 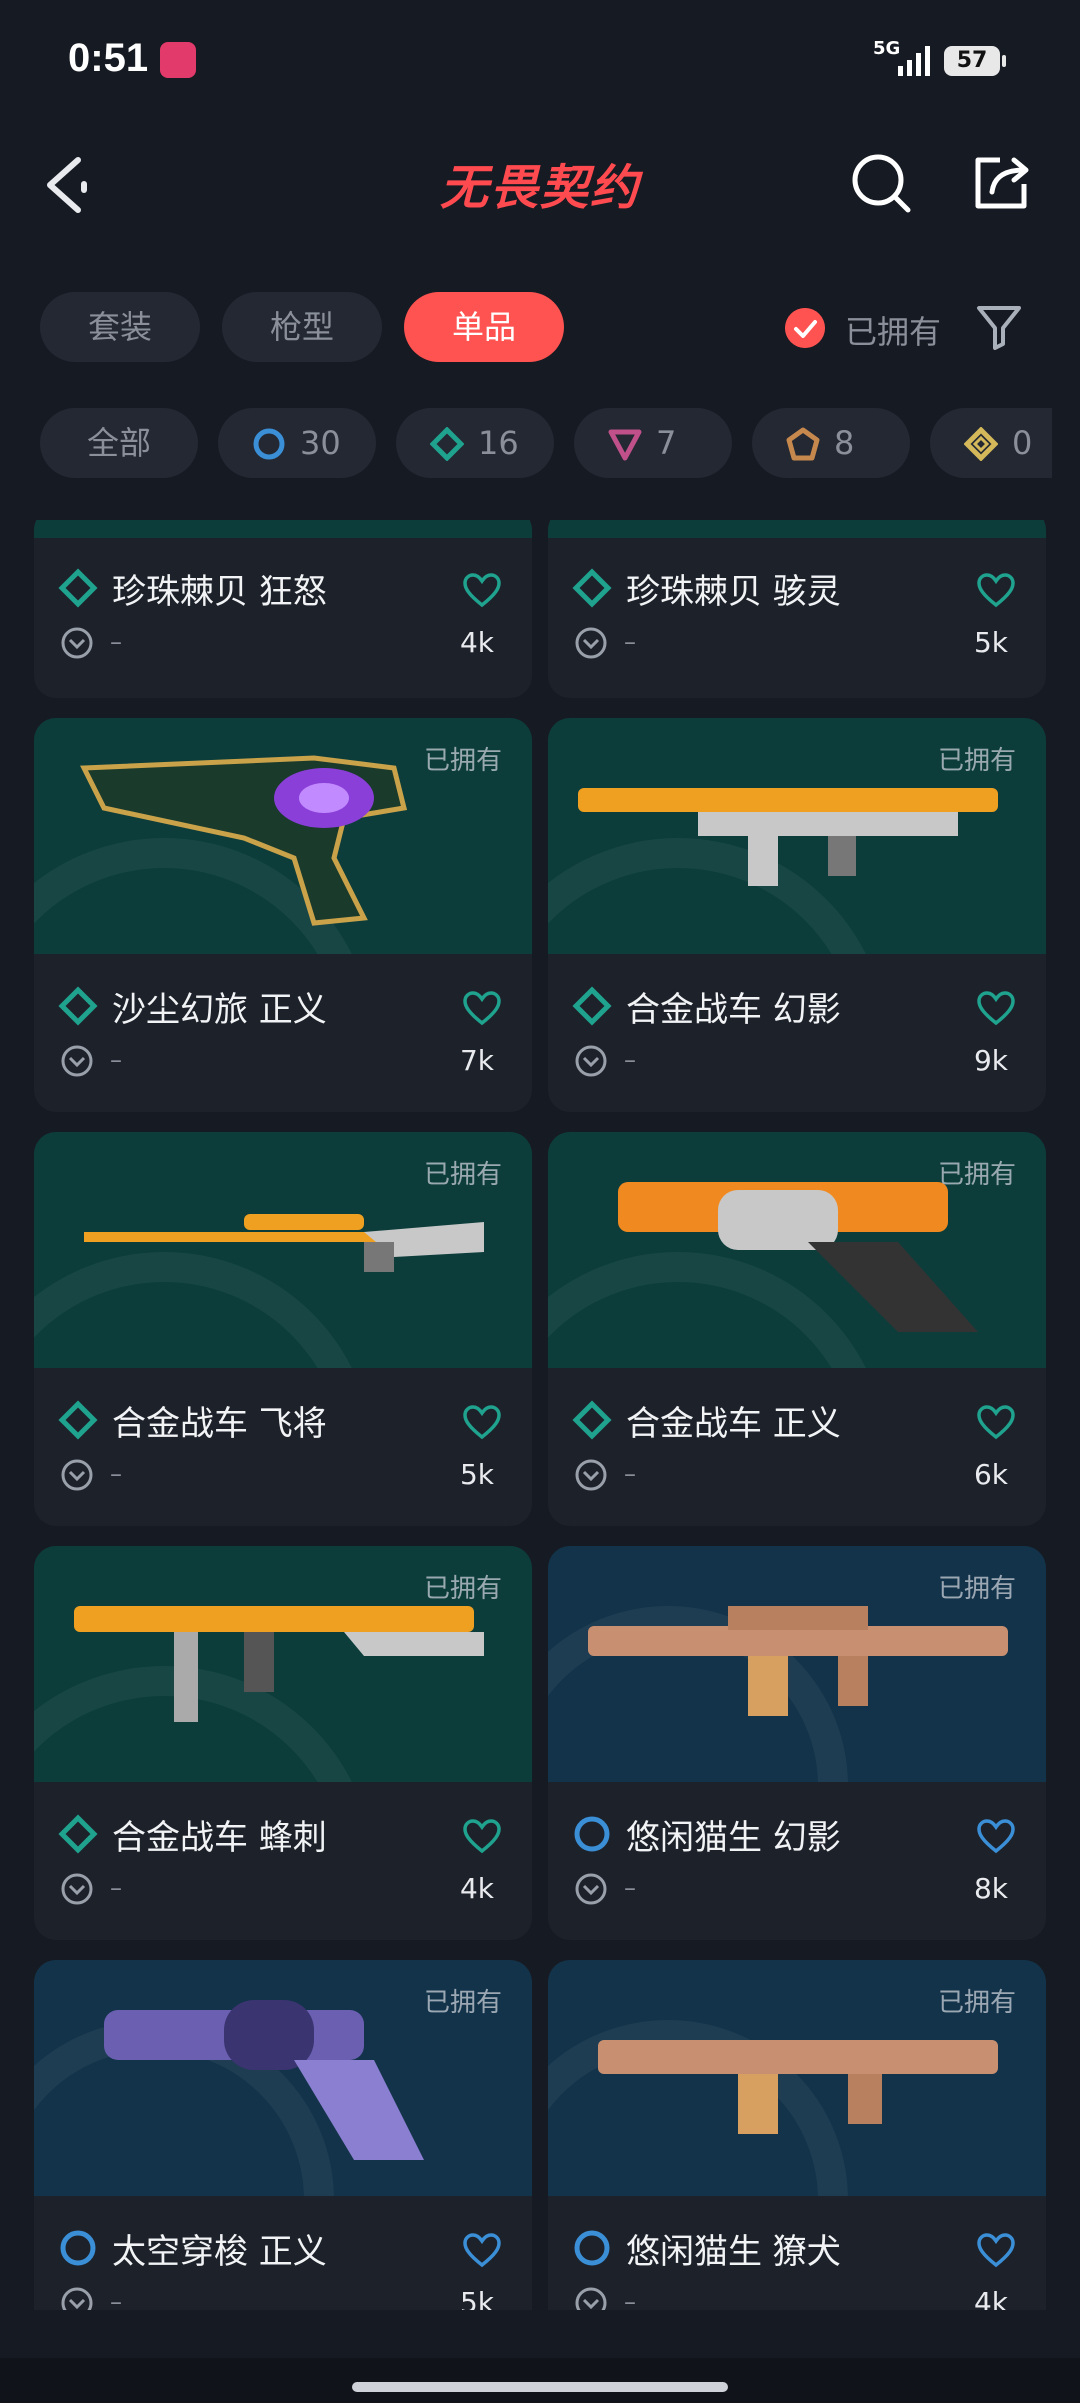 I want to click on item-card: 已拥有 悠闲猫生 幻影 – 8k, so click(x=797, y=1743).